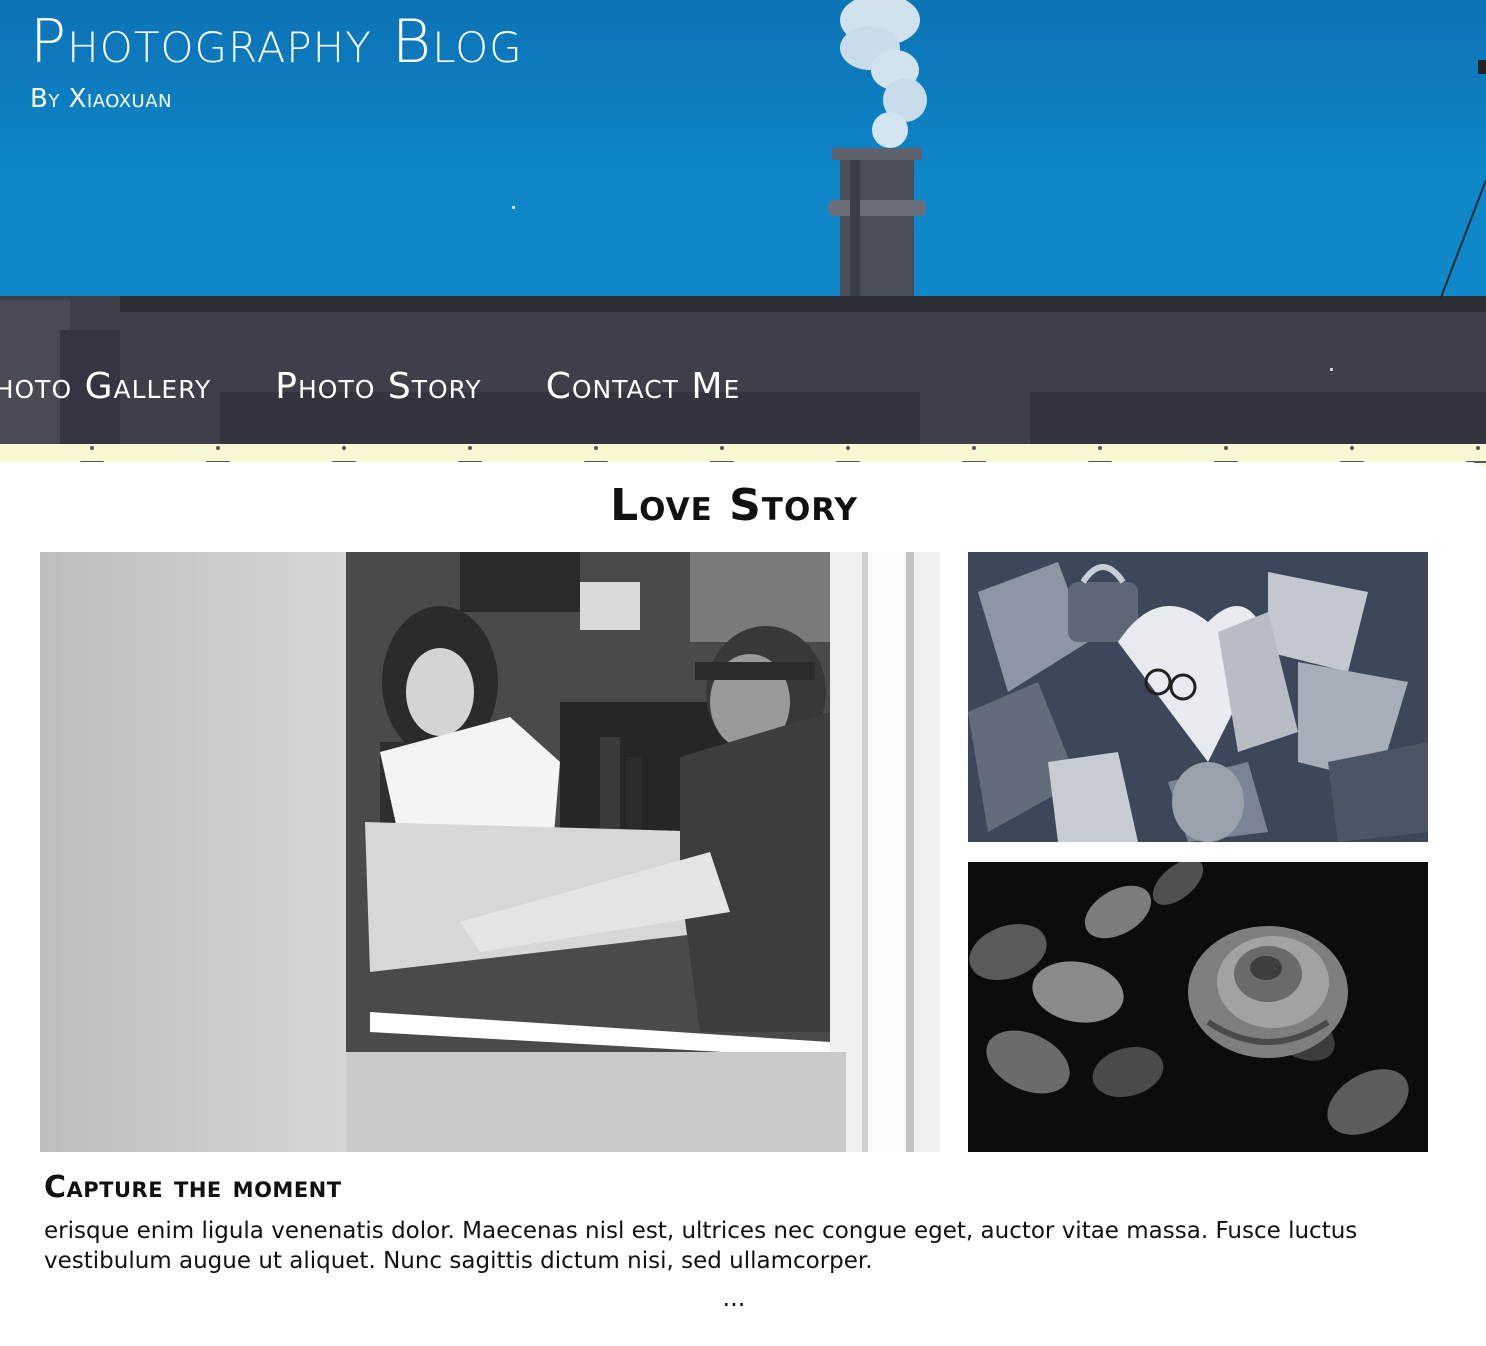  I want to click on main-nav: Photo Gallery Photo Story Contact Me, so click(402, 386).